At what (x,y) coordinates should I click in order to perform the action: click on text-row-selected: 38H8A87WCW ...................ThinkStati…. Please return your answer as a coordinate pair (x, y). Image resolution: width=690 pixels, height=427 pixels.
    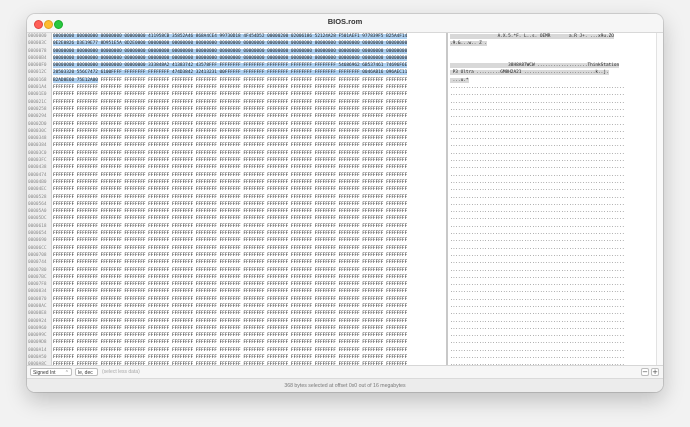
    Looking at the image, I should click on (535, 66).